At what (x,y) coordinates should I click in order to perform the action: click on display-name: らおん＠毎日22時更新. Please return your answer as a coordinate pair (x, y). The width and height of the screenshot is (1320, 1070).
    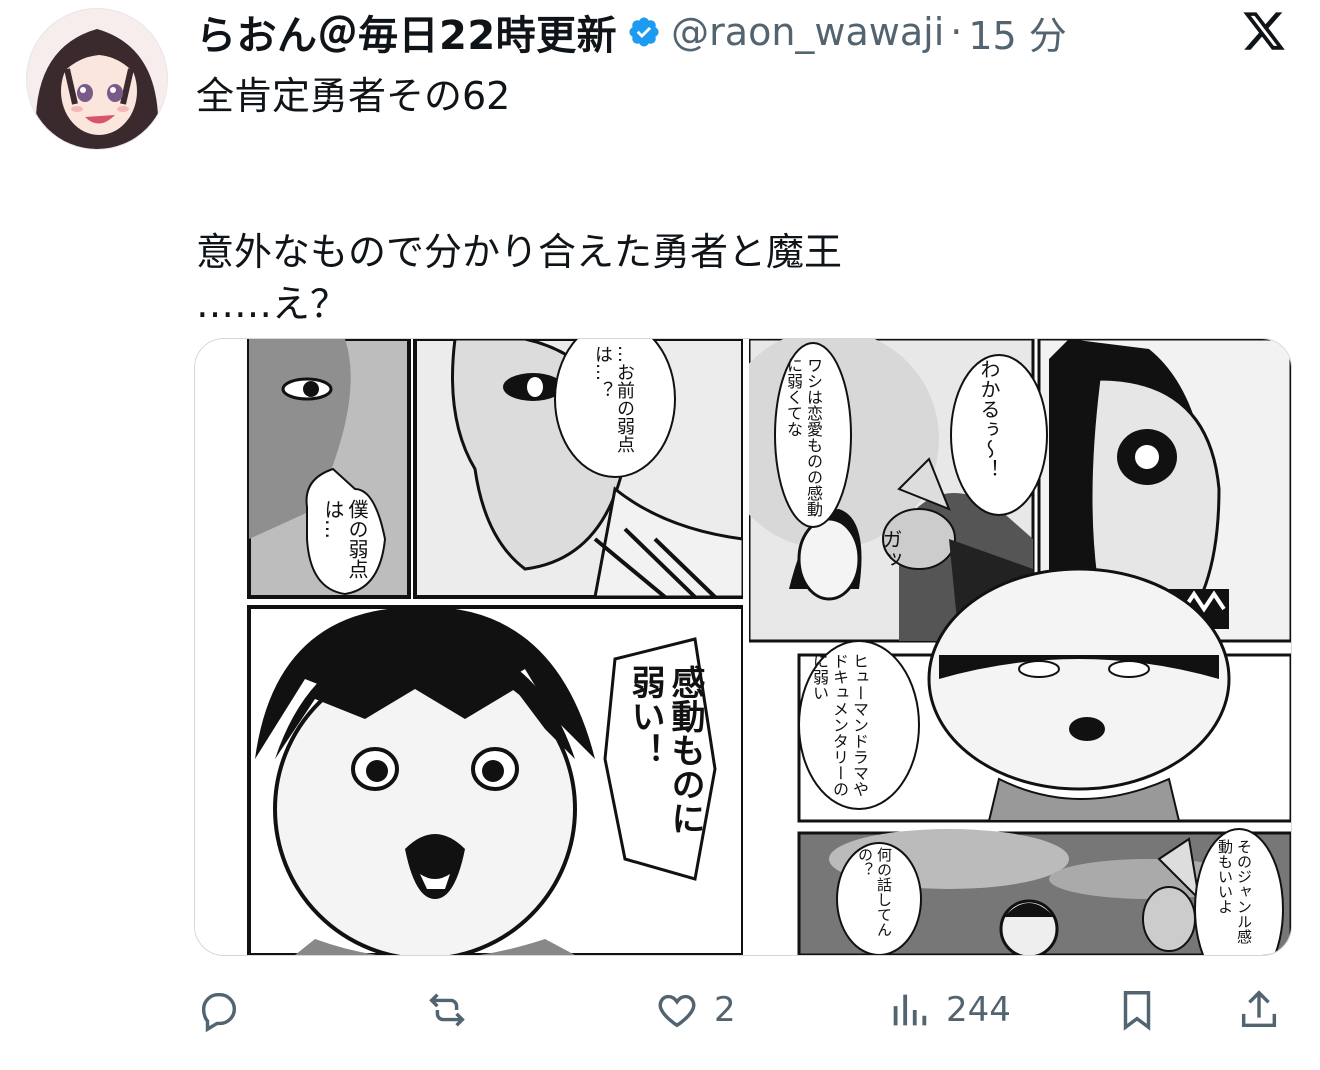
    Looking at the image, I should click on (406, 32).